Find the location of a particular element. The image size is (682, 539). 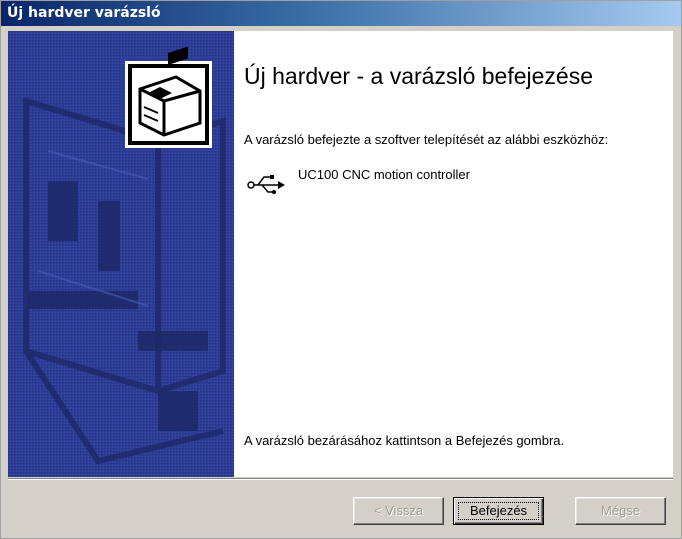

device-name: UC100 CNC motion controller is located at coordinates (384, 174).